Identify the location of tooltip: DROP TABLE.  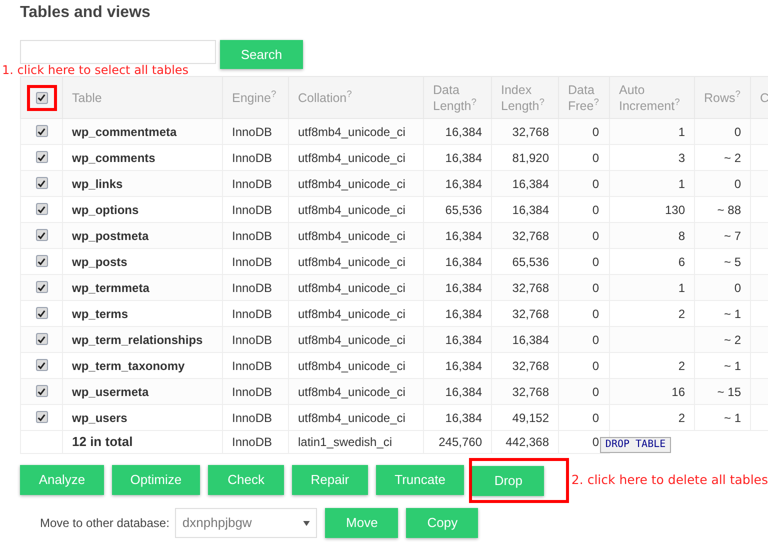
(635, 444).